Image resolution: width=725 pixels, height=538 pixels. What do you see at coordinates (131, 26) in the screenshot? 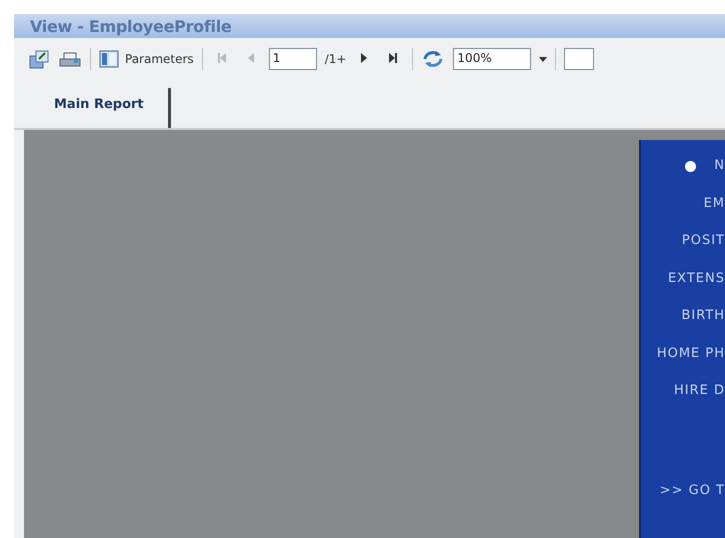
I see `window-title: View - EmployeeProfile` at bounding box center [131, 26].